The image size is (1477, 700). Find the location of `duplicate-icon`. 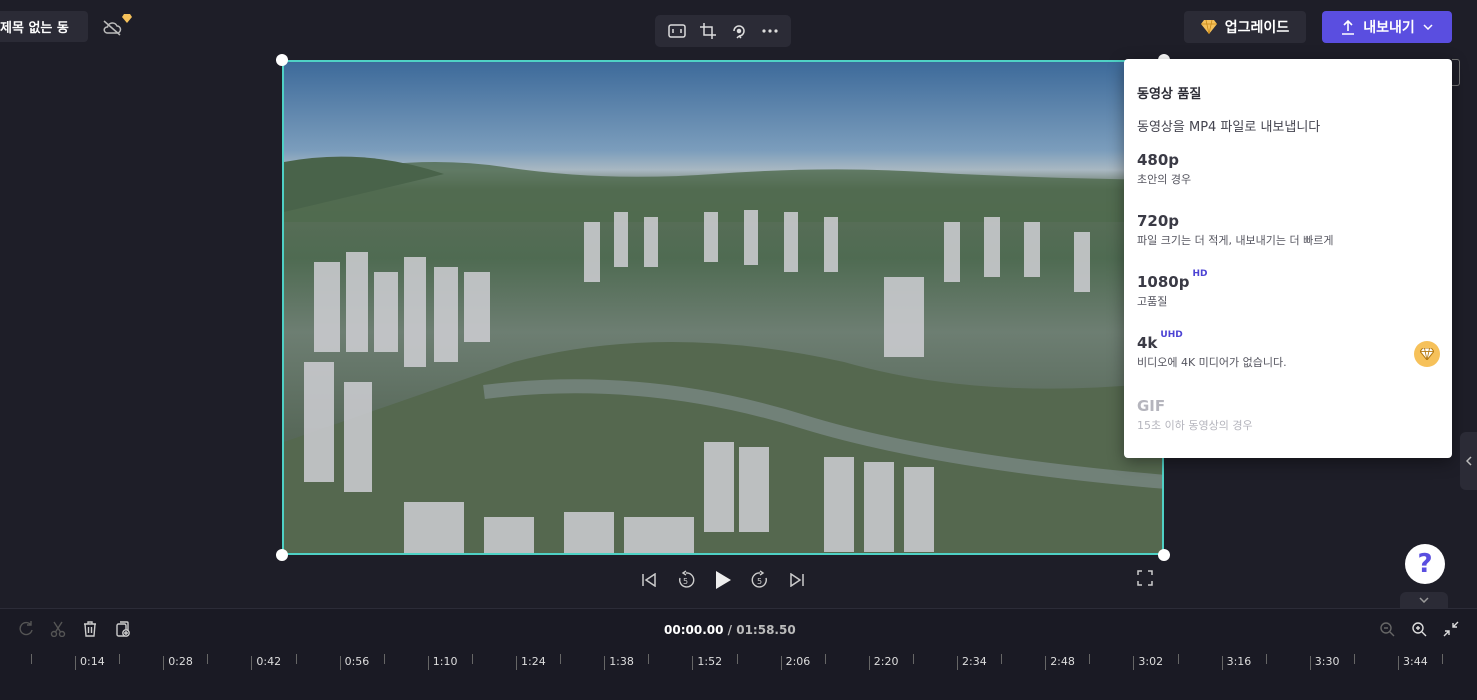

duplicate-icon is located at coordinates (122, 629).